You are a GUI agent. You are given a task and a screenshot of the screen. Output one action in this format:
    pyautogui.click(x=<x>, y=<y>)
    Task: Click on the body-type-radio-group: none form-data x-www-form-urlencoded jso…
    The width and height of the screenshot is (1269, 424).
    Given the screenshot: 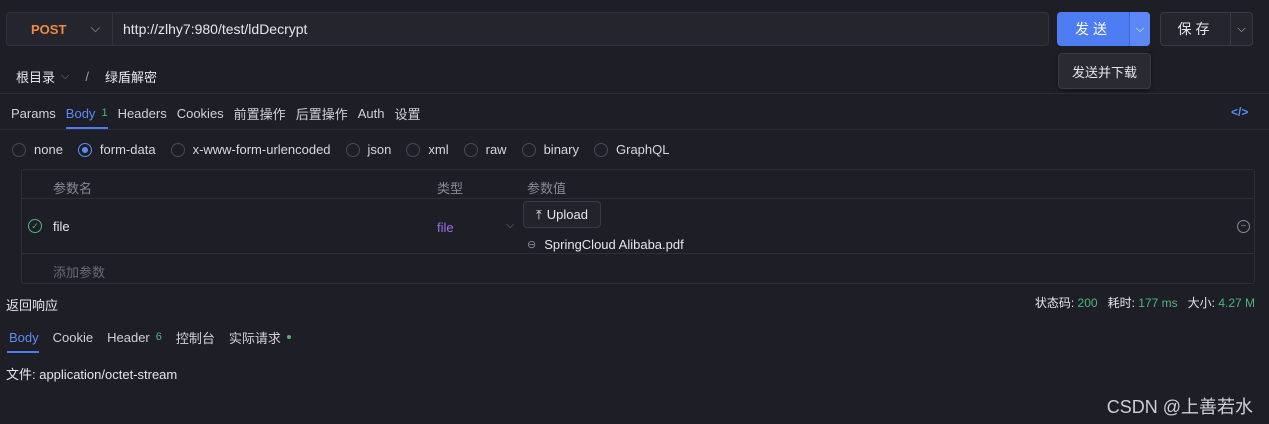 What is the action you would take?
    pyautogui.click(x=348, y=149)
    